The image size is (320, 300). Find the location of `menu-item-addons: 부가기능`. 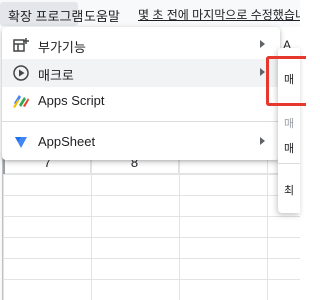

menu-item-addons: 부가기능 is located at coordinates (141, 45).